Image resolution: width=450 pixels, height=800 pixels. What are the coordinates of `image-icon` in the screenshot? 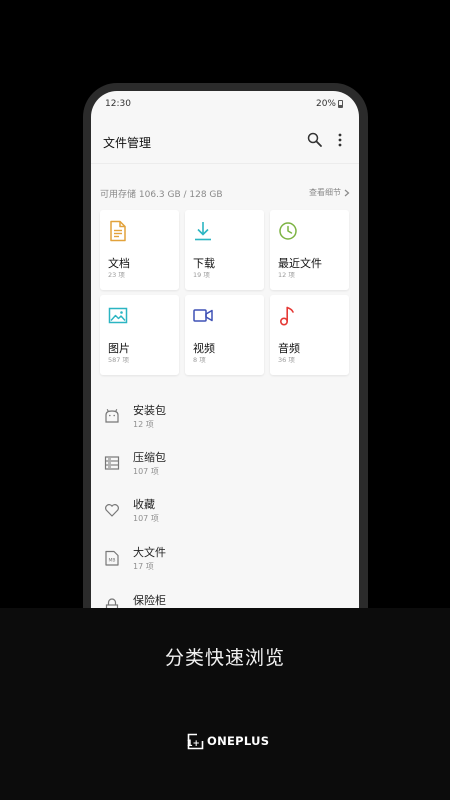 It's located at (118, 315).